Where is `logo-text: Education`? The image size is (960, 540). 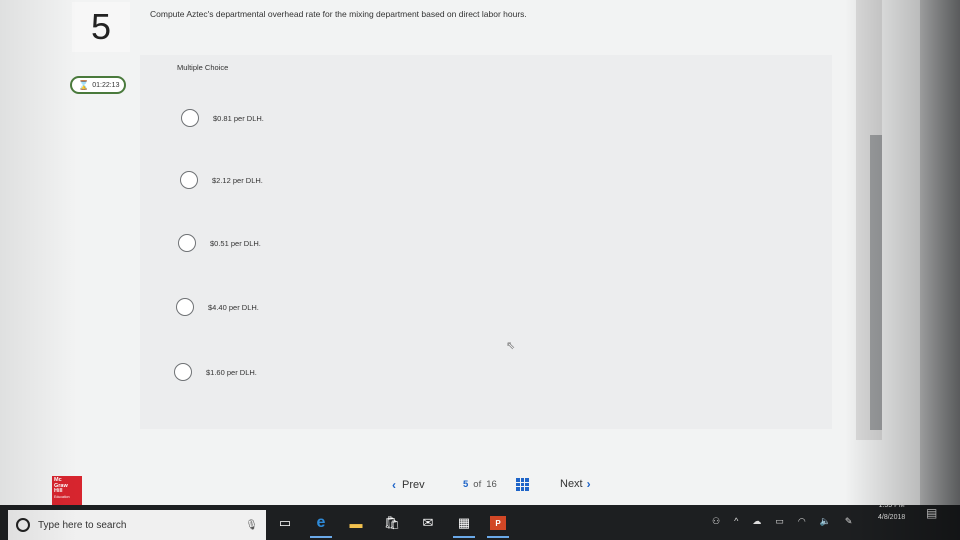
logo-text: Education is located at coordinates (62, 496).